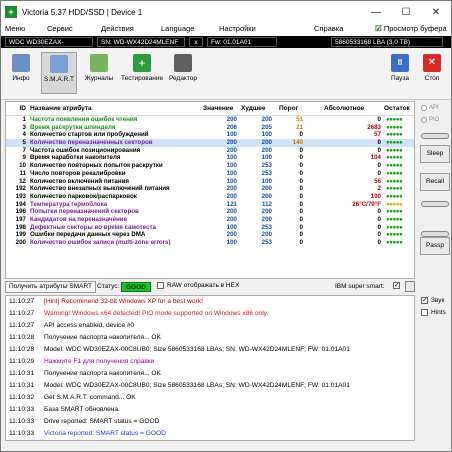 The image size is (452, 452). What do you see at coordinates (198, 285) in the screenshot?
I see `raw-hex-checkbox: RAW отображать в HEX` at bounding box center [198, 285].